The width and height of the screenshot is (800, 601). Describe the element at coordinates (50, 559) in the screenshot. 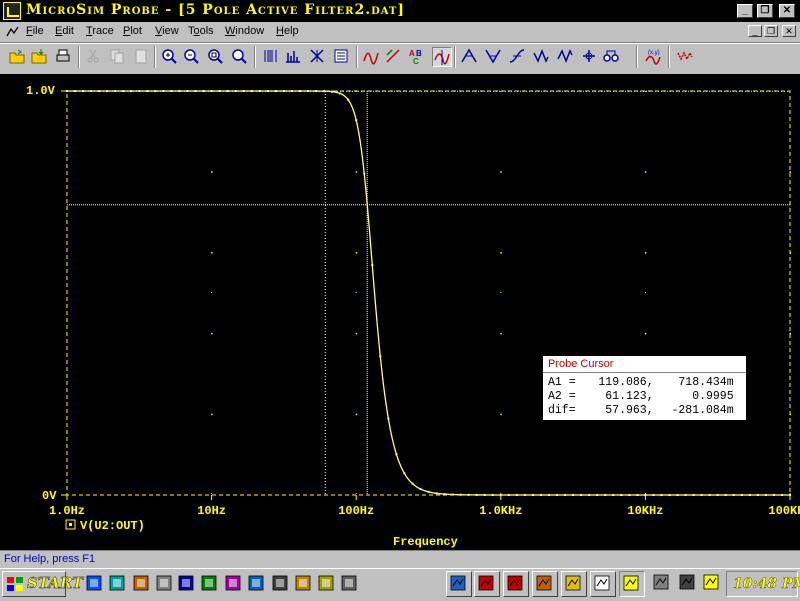

I see `status-text: For Help, press F1` at that location.